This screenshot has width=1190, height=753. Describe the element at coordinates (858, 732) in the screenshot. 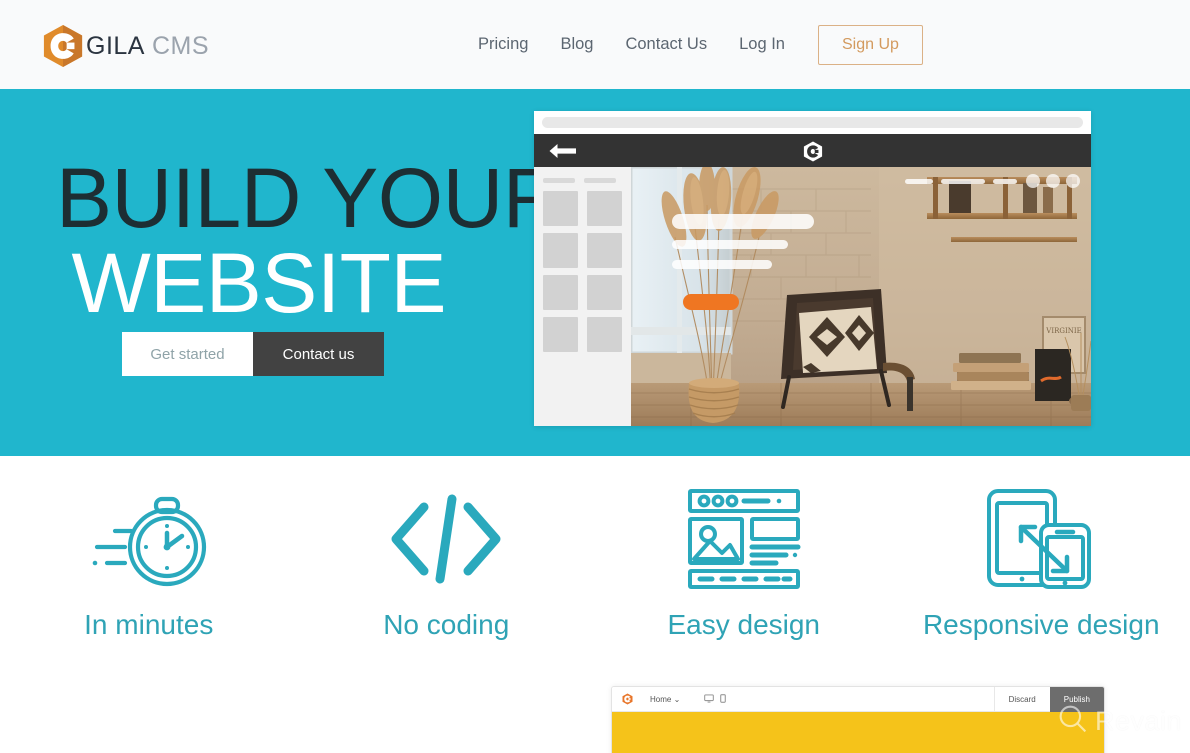

I see `editor-canvas` at that location.